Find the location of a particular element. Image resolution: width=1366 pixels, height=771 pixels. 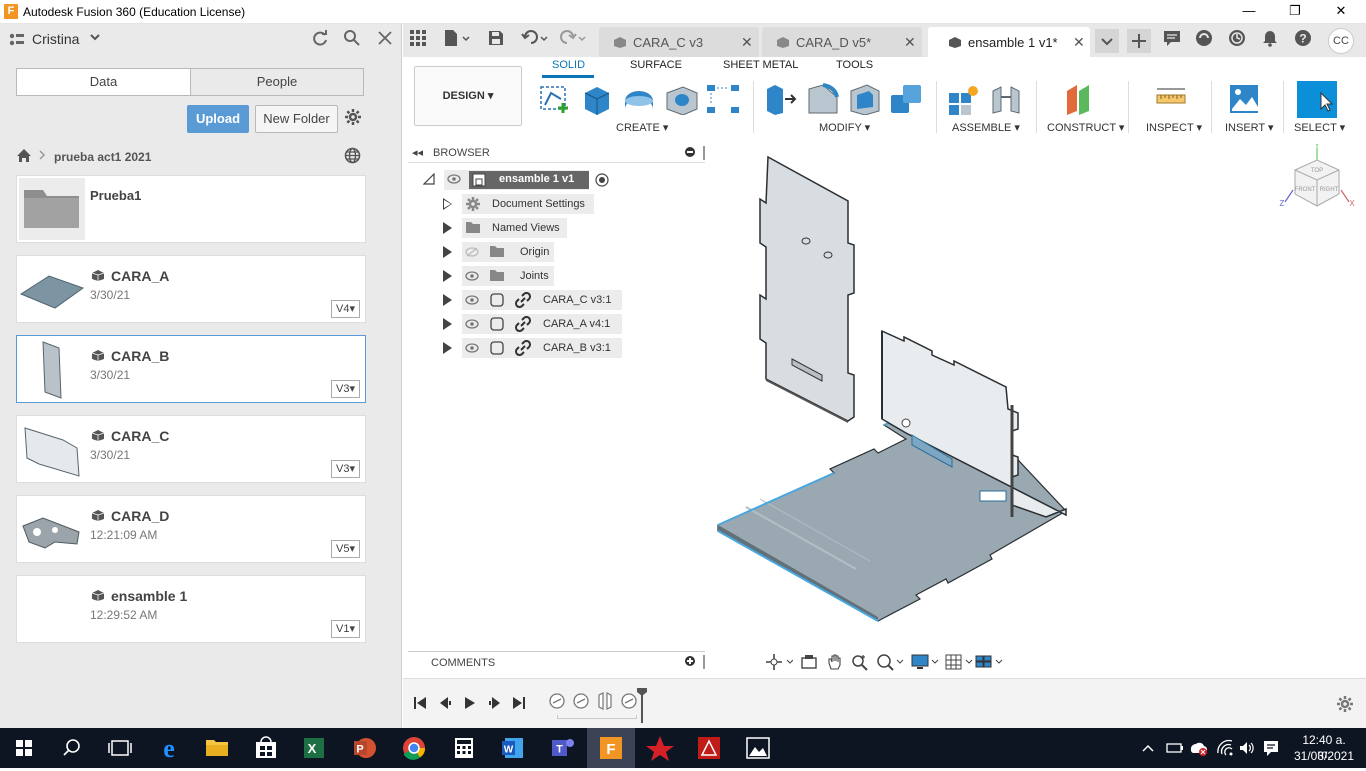

avatar: CC is located at coordinates (1341, 41).